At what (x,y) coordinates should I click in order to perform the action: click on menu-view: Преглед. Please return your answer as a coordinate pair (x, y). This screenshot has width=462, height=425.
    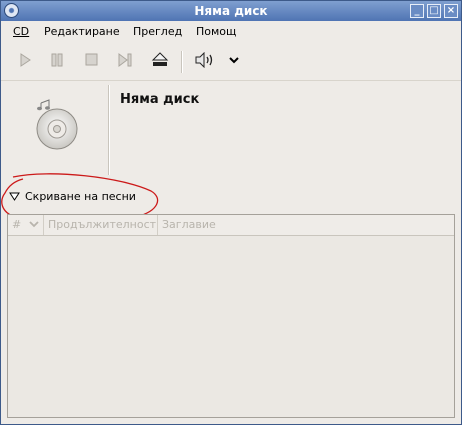
    Looking at the image, I should click on (157, 31).